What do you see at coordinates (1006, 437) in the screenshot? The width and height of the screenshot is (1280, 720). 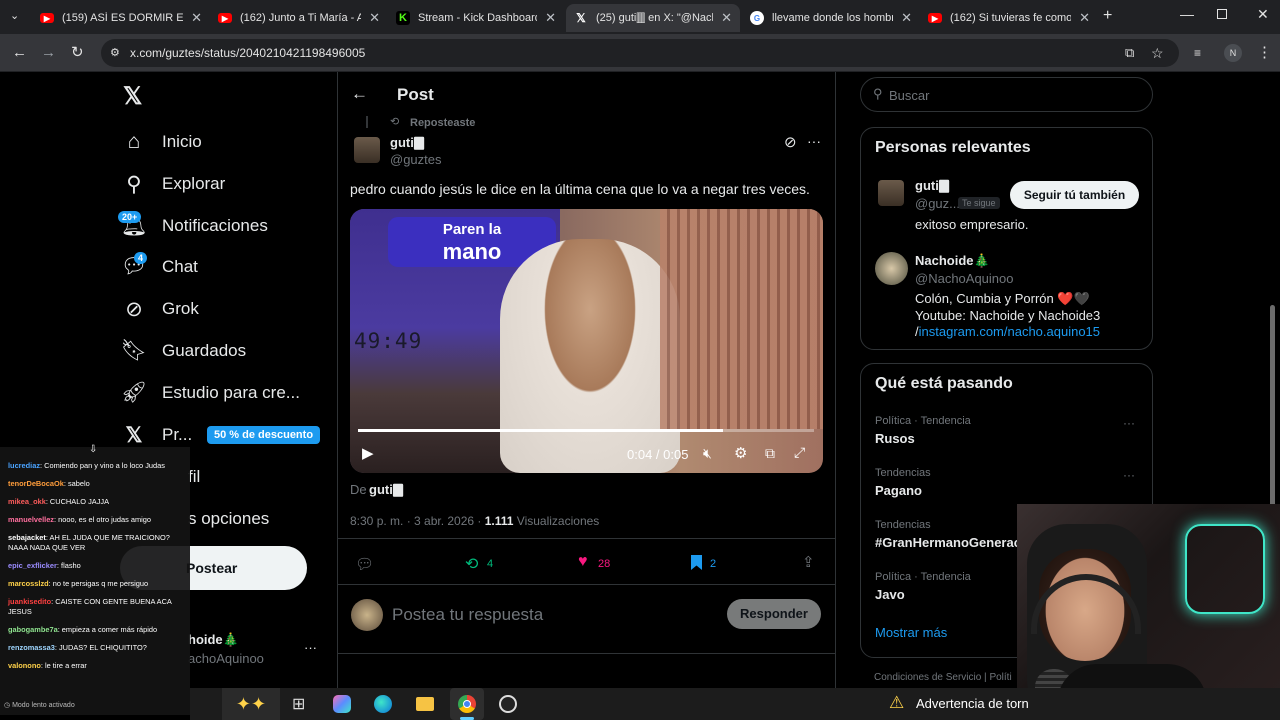 I see `trend-item: Política · Tendencia Rusos ···` at bounding box center [1006, 437].